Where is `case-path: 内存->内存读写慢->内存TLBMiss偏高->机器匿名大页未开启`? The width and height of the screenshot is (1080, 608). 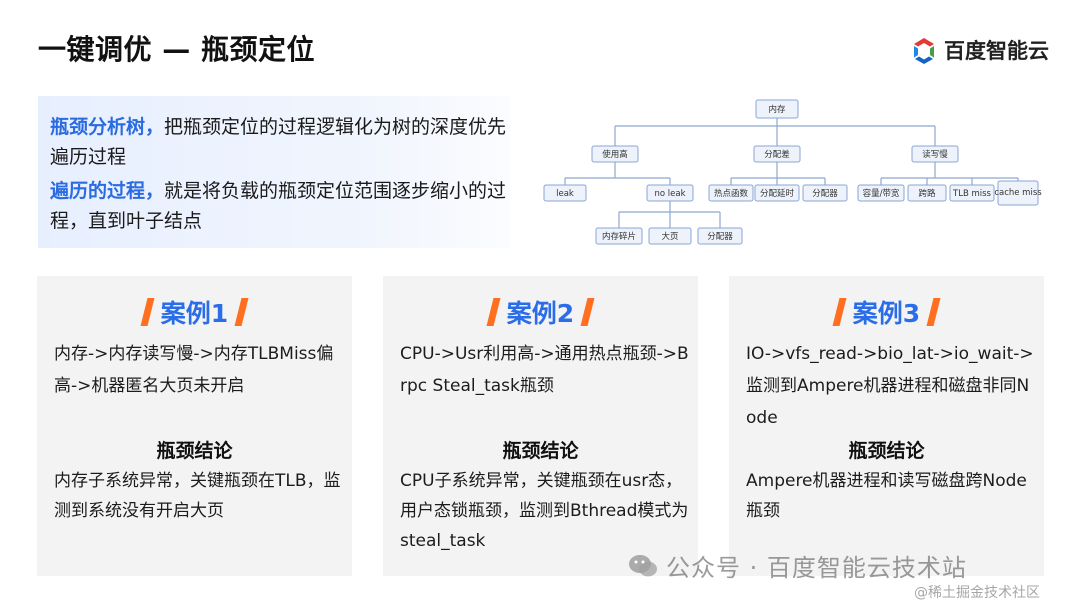
case-path: 内存->内存读写慢->内存TLBMiss偏高->机器匿名大页未开启 is located at coordinates (194, 370).